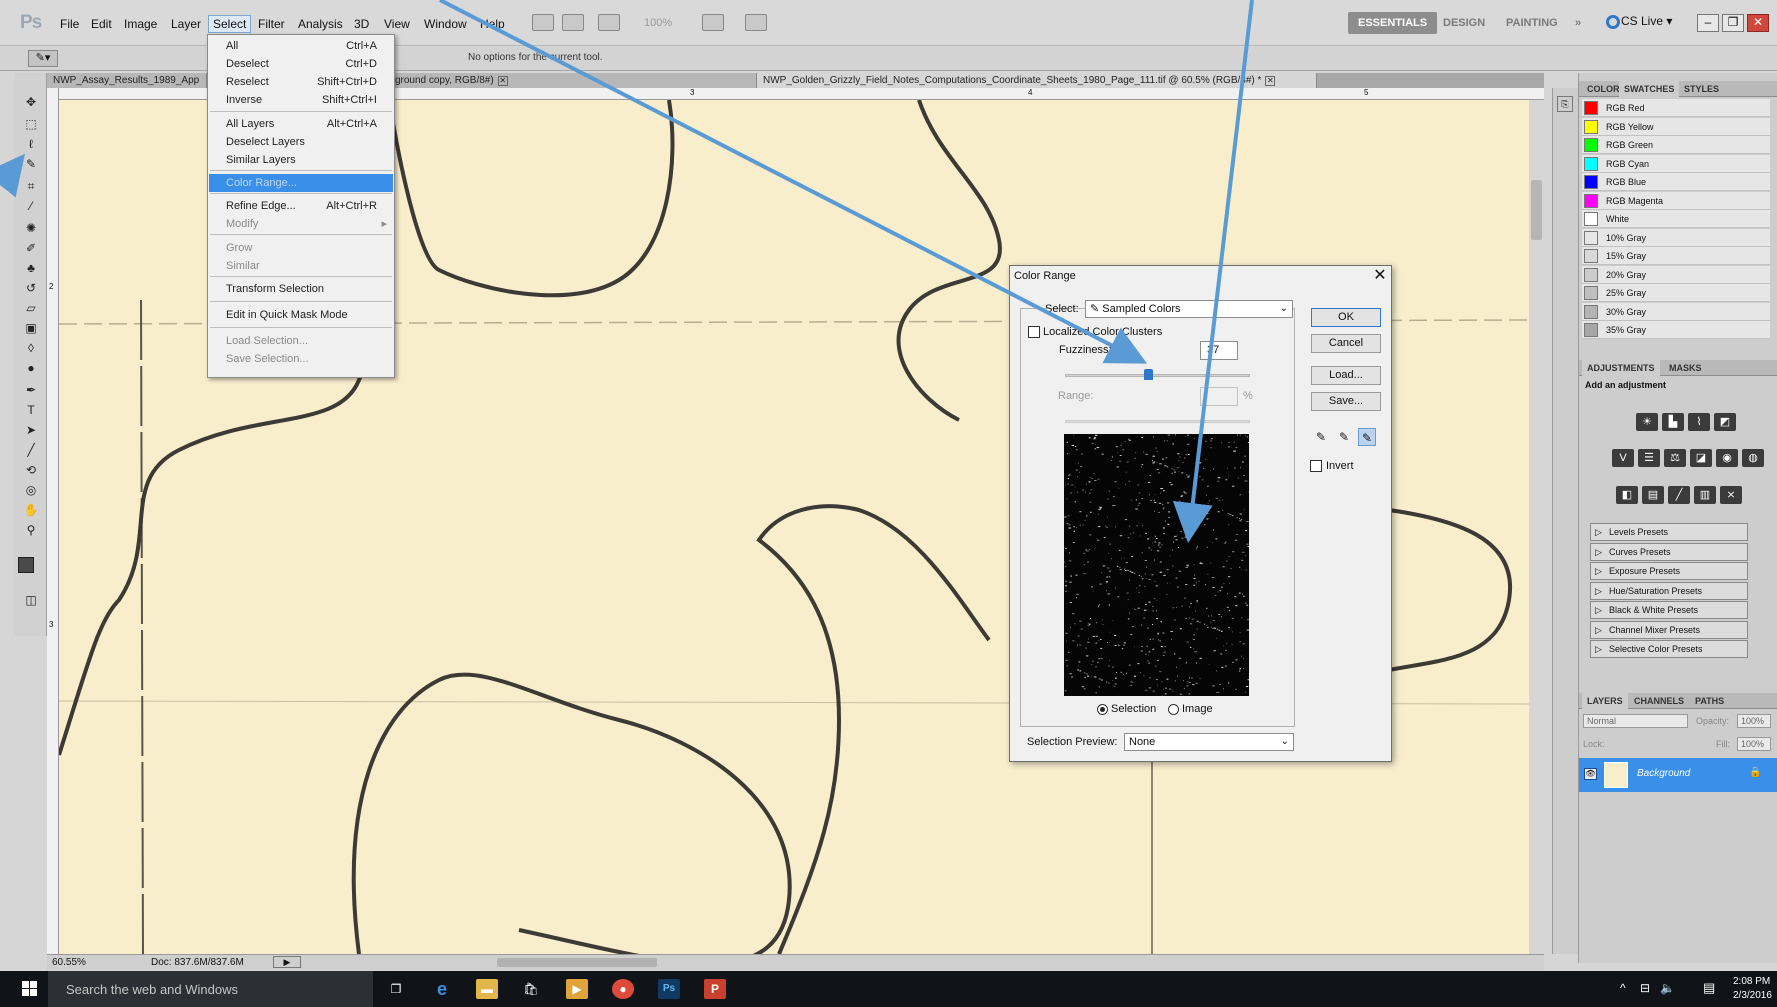 The height and width of the screenshot is (1007, 1777). I want to click on arrange-documents-icon, so click(713, 22).